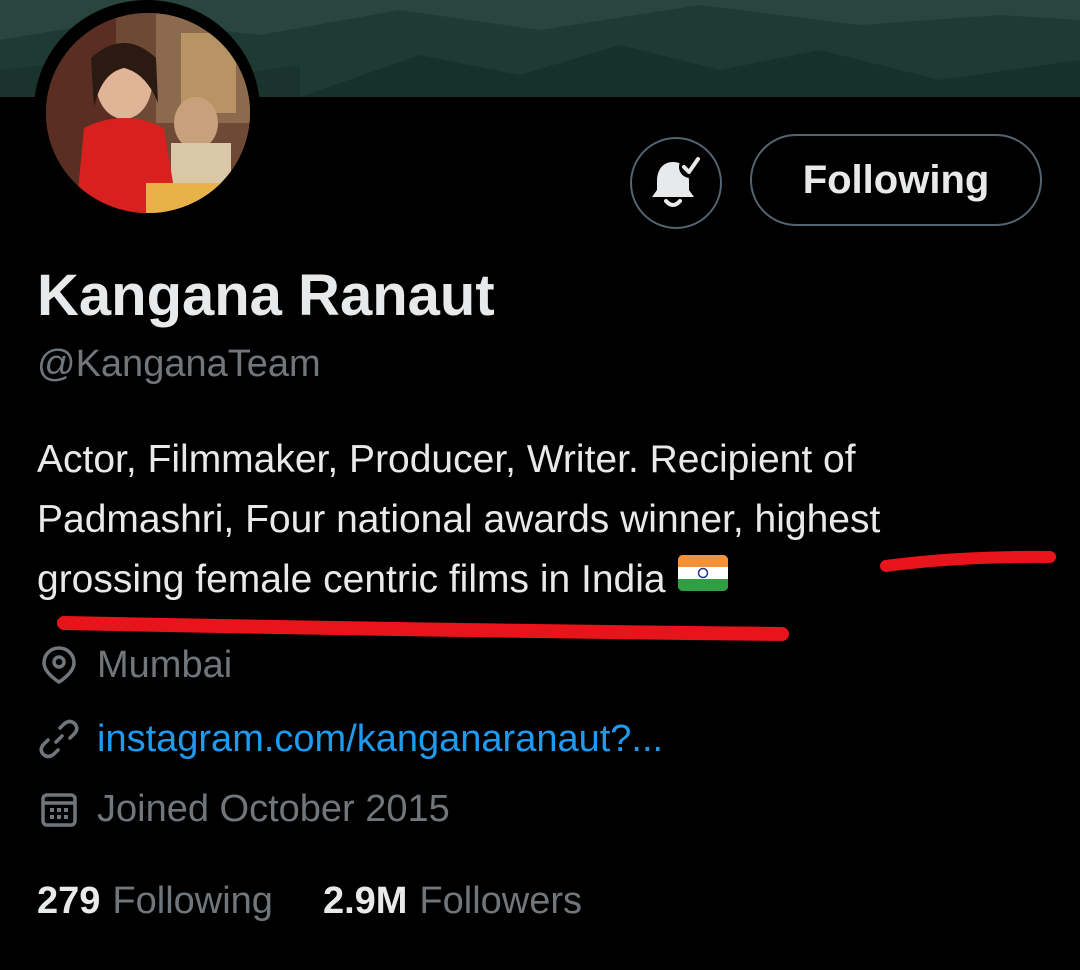 Image resolution: width=1080 pixels, height=970 pixels. I want to click on followers-label: Followers, so click(501, 901).